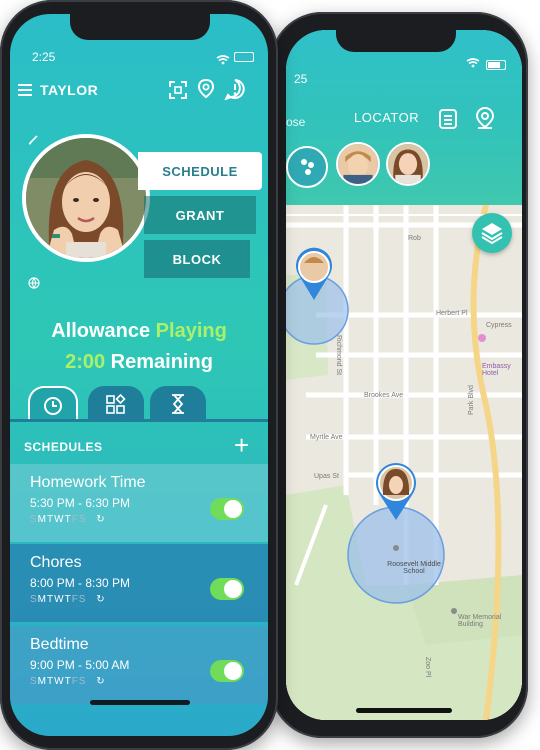 The image size is (540, 750). I want to click on tab-apps, so click(116, 404).